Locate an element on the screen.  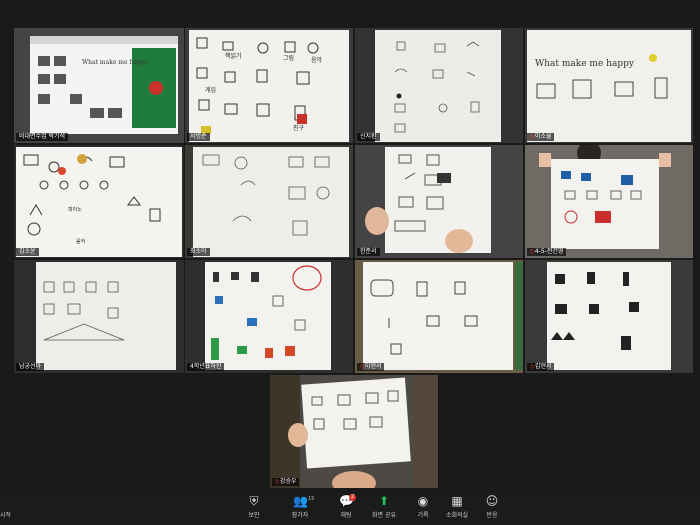
svg-text: 그림 is located at coordinates (288, 58).